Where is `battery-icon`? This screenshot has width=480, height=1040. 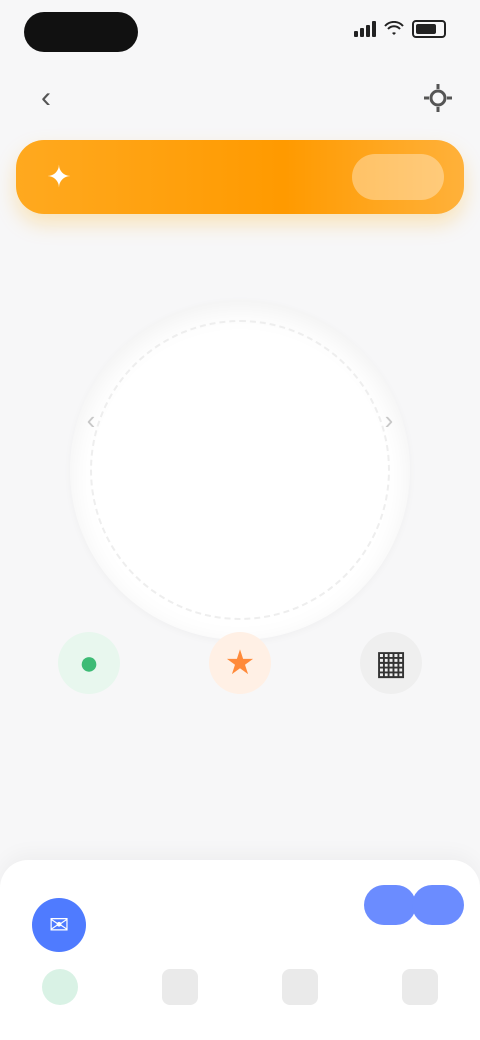 battery-icon is located at coordinates (429, 29).